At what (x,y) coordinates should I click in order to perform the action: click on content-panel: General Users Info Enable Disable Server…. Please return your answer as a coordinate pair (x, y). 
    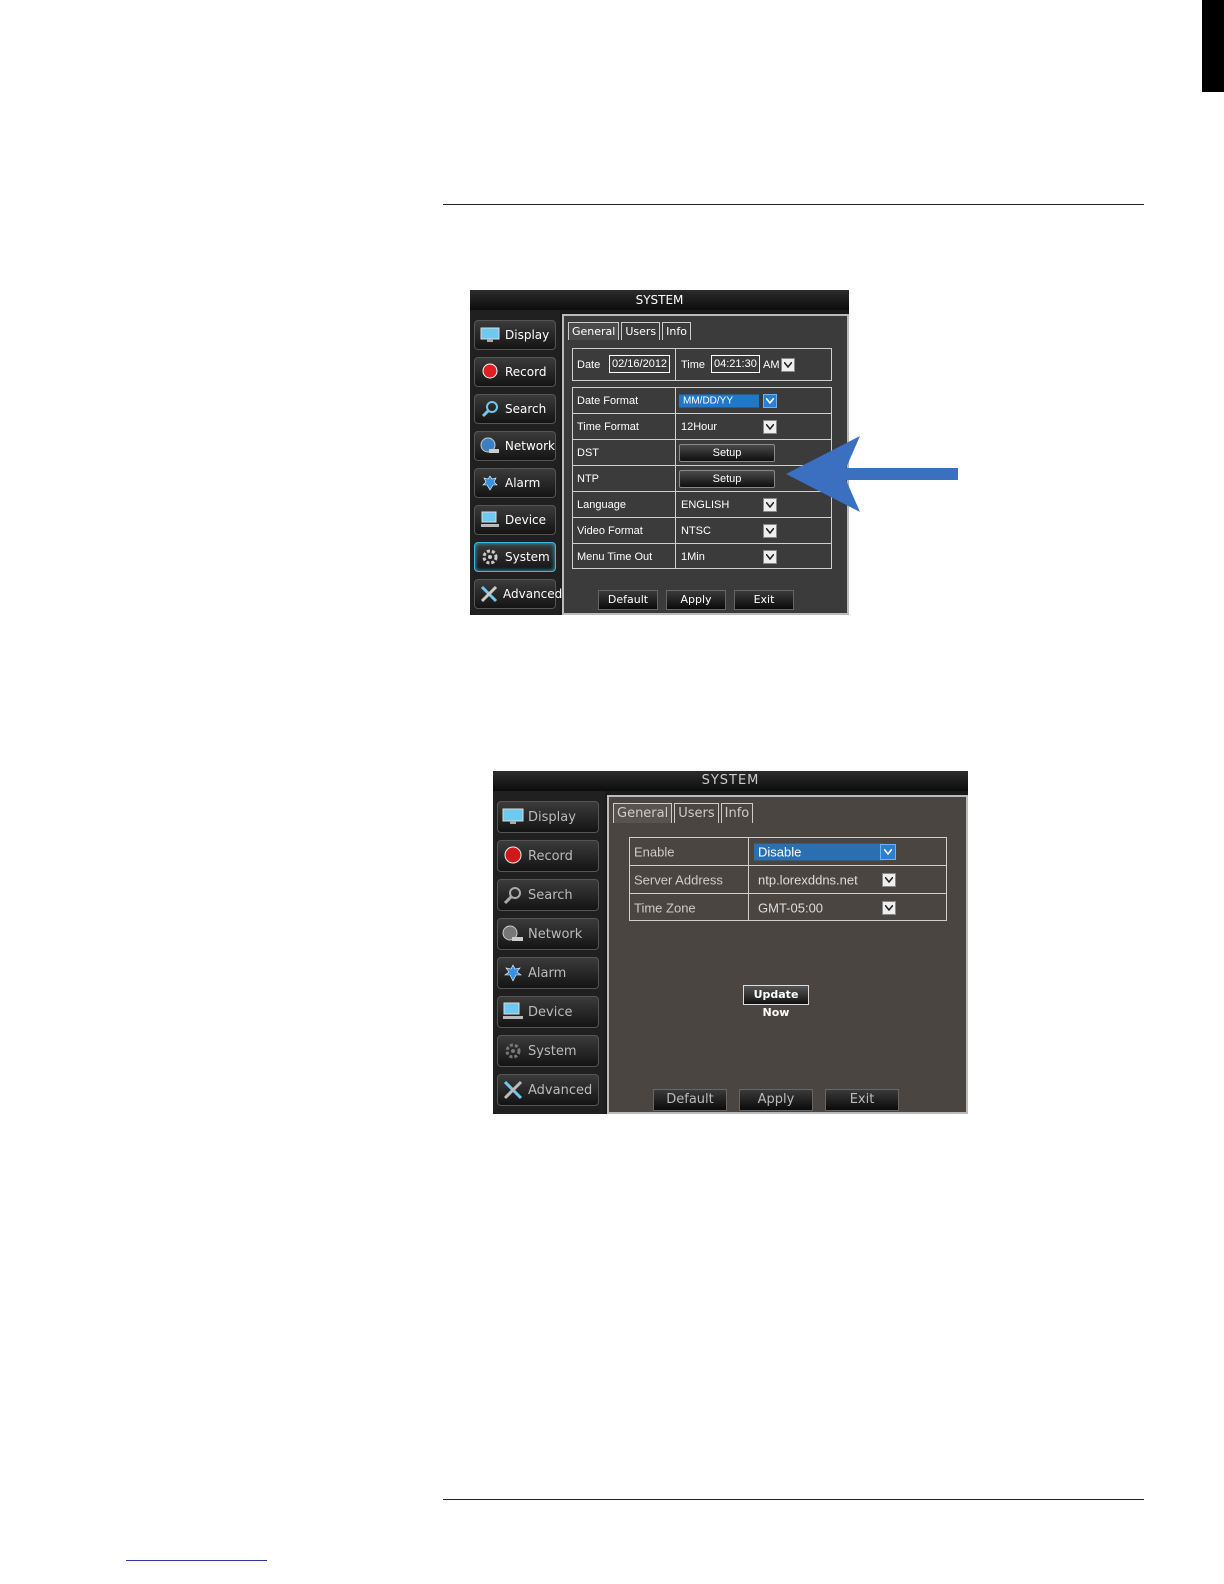
    Looking at the image, I should click on (787, 954).